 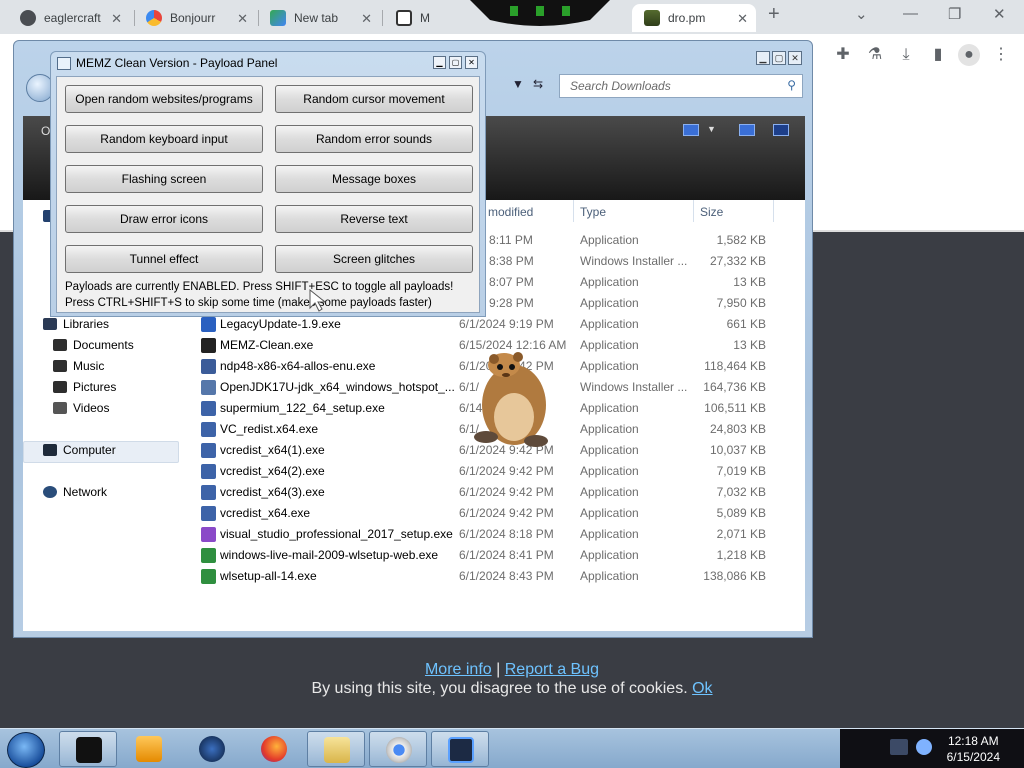 What do you see at coordinates (212, 749) in the screenshot?
I see `taskbar-app-browser` at bounding box center [212, 749].